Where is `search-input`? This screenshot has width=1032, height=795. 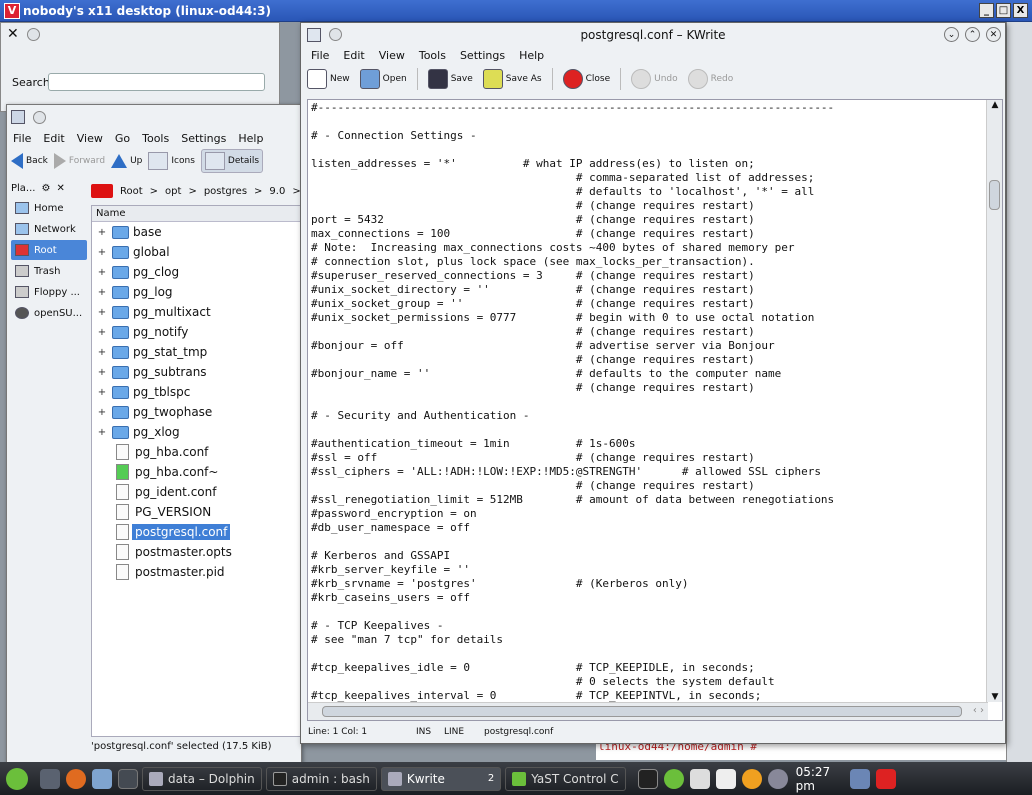 search-input is located at coordinates (156, 82).